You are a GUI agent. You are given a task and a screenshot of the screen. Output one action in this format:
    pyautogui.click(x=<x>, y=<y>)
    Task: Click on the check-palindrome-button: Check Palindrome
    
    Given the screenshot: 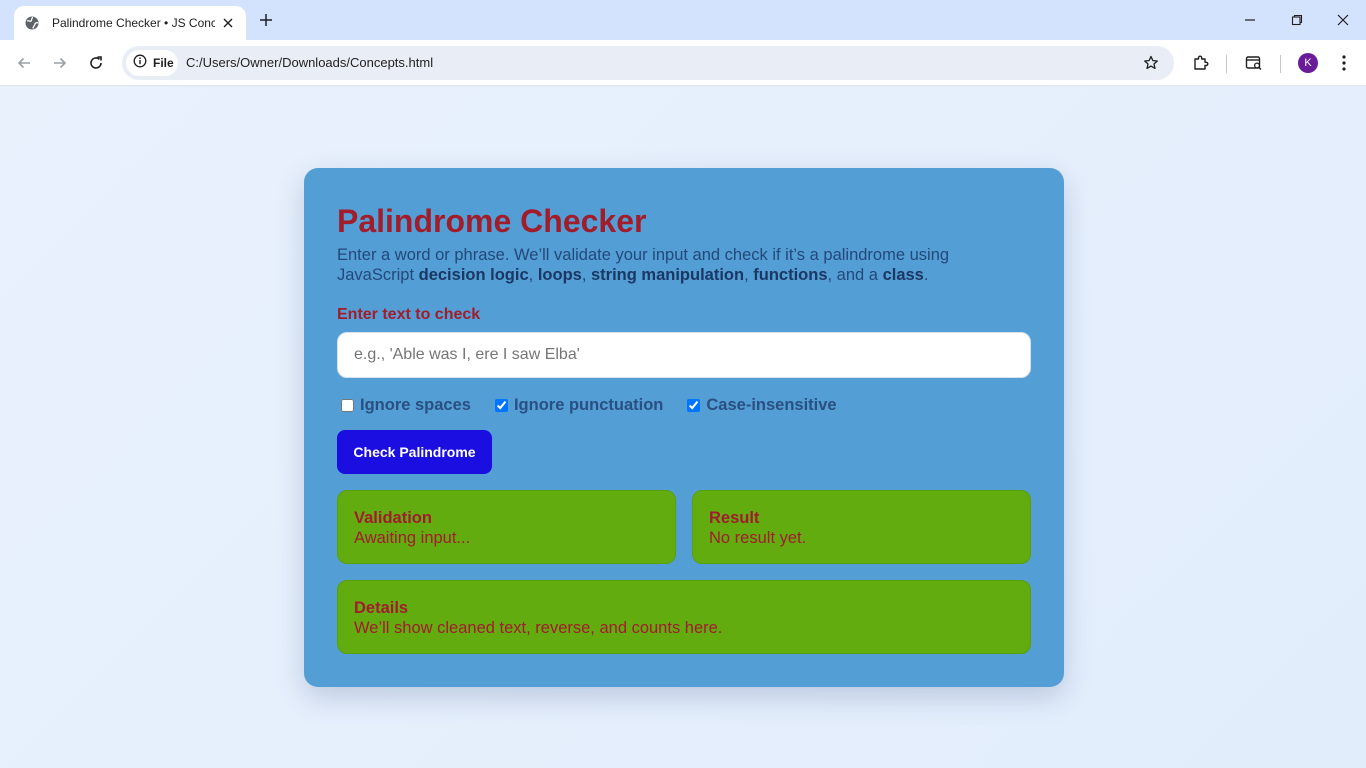 What is the action you would take?
    pyautogui.click(x=414, y=452)
    